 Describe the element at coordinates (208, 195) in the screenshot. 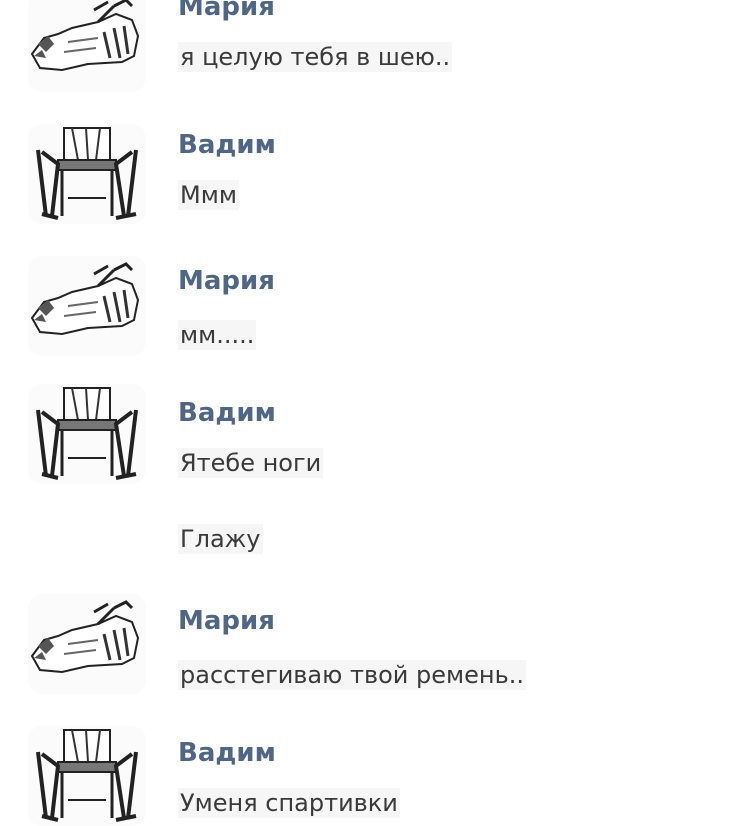

I see `message-text: Ммм` at that location.